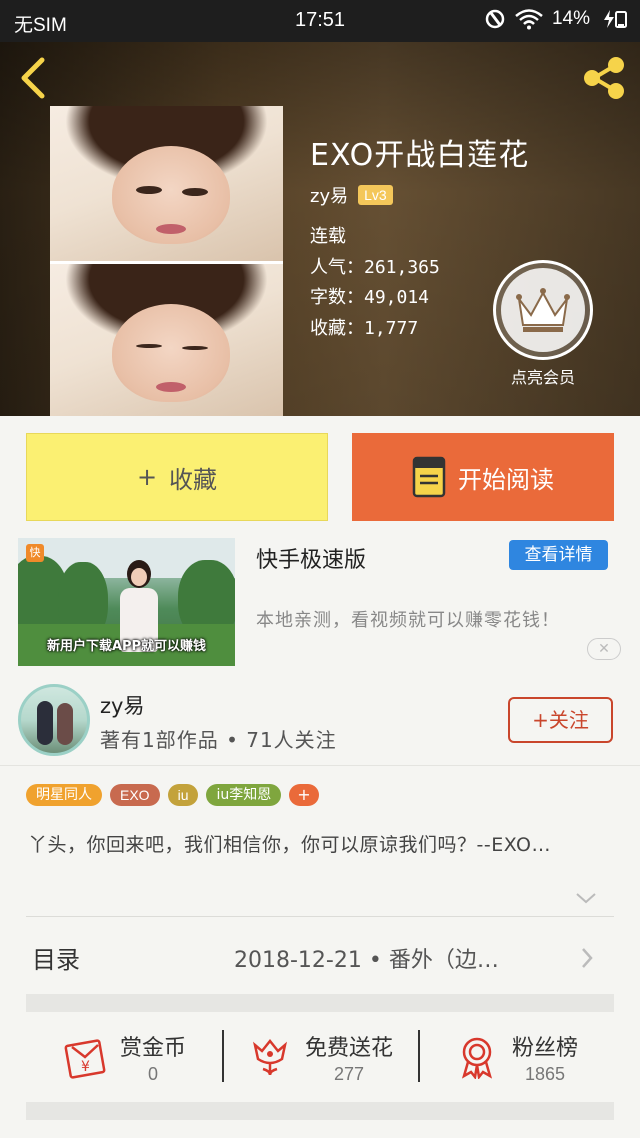 The image size is (640, 1138). What do you see at coordinates (147, 477) in the screenshot?
I see `plus-icon: +` at bounding box center [147, 477].